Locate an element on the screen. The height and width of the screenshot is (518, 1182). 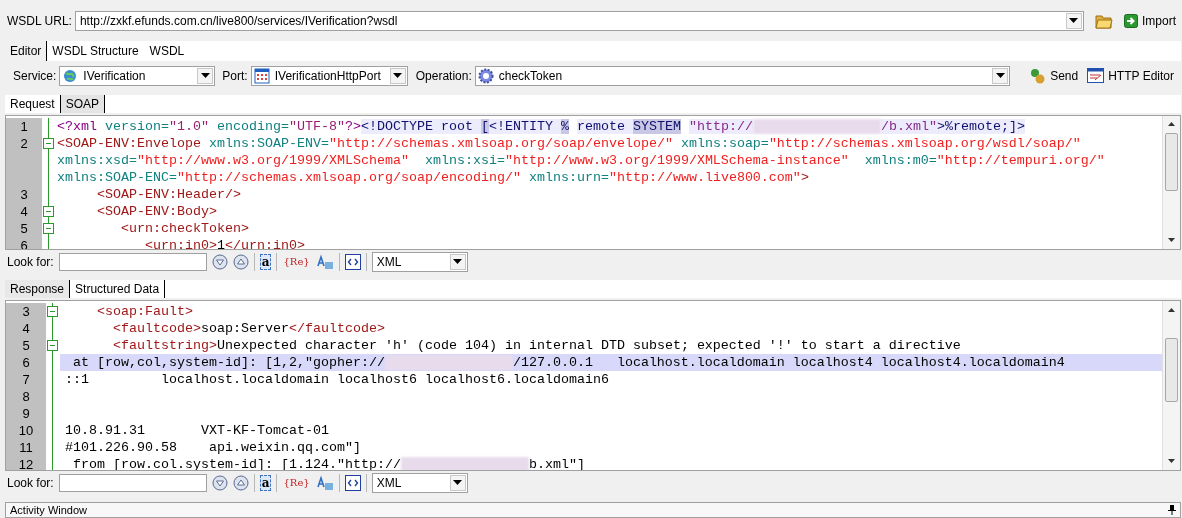
code-text: Unexpected character 'h' (code 104) in internal DTD subset; expected '!' to start a directive is located at coordinates (589, 346).